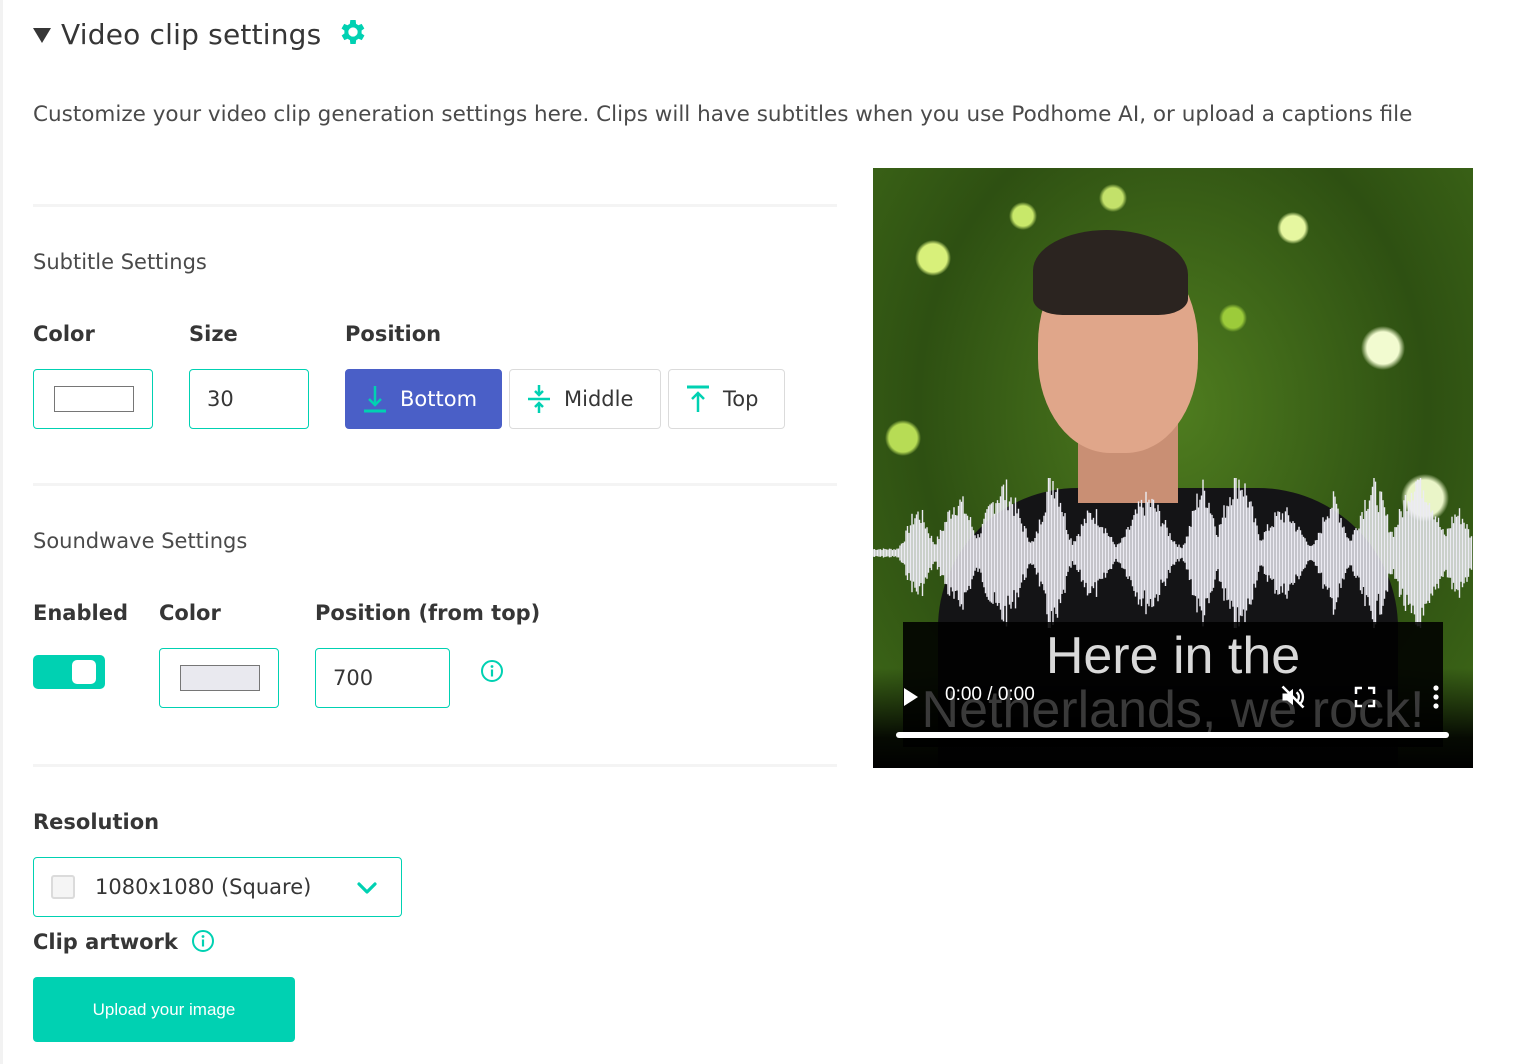 This screenshot has height=1064, width=1537. Describe the element at coordinates (698, 398) in the screenshot. I see `align-top-icon` at that location.